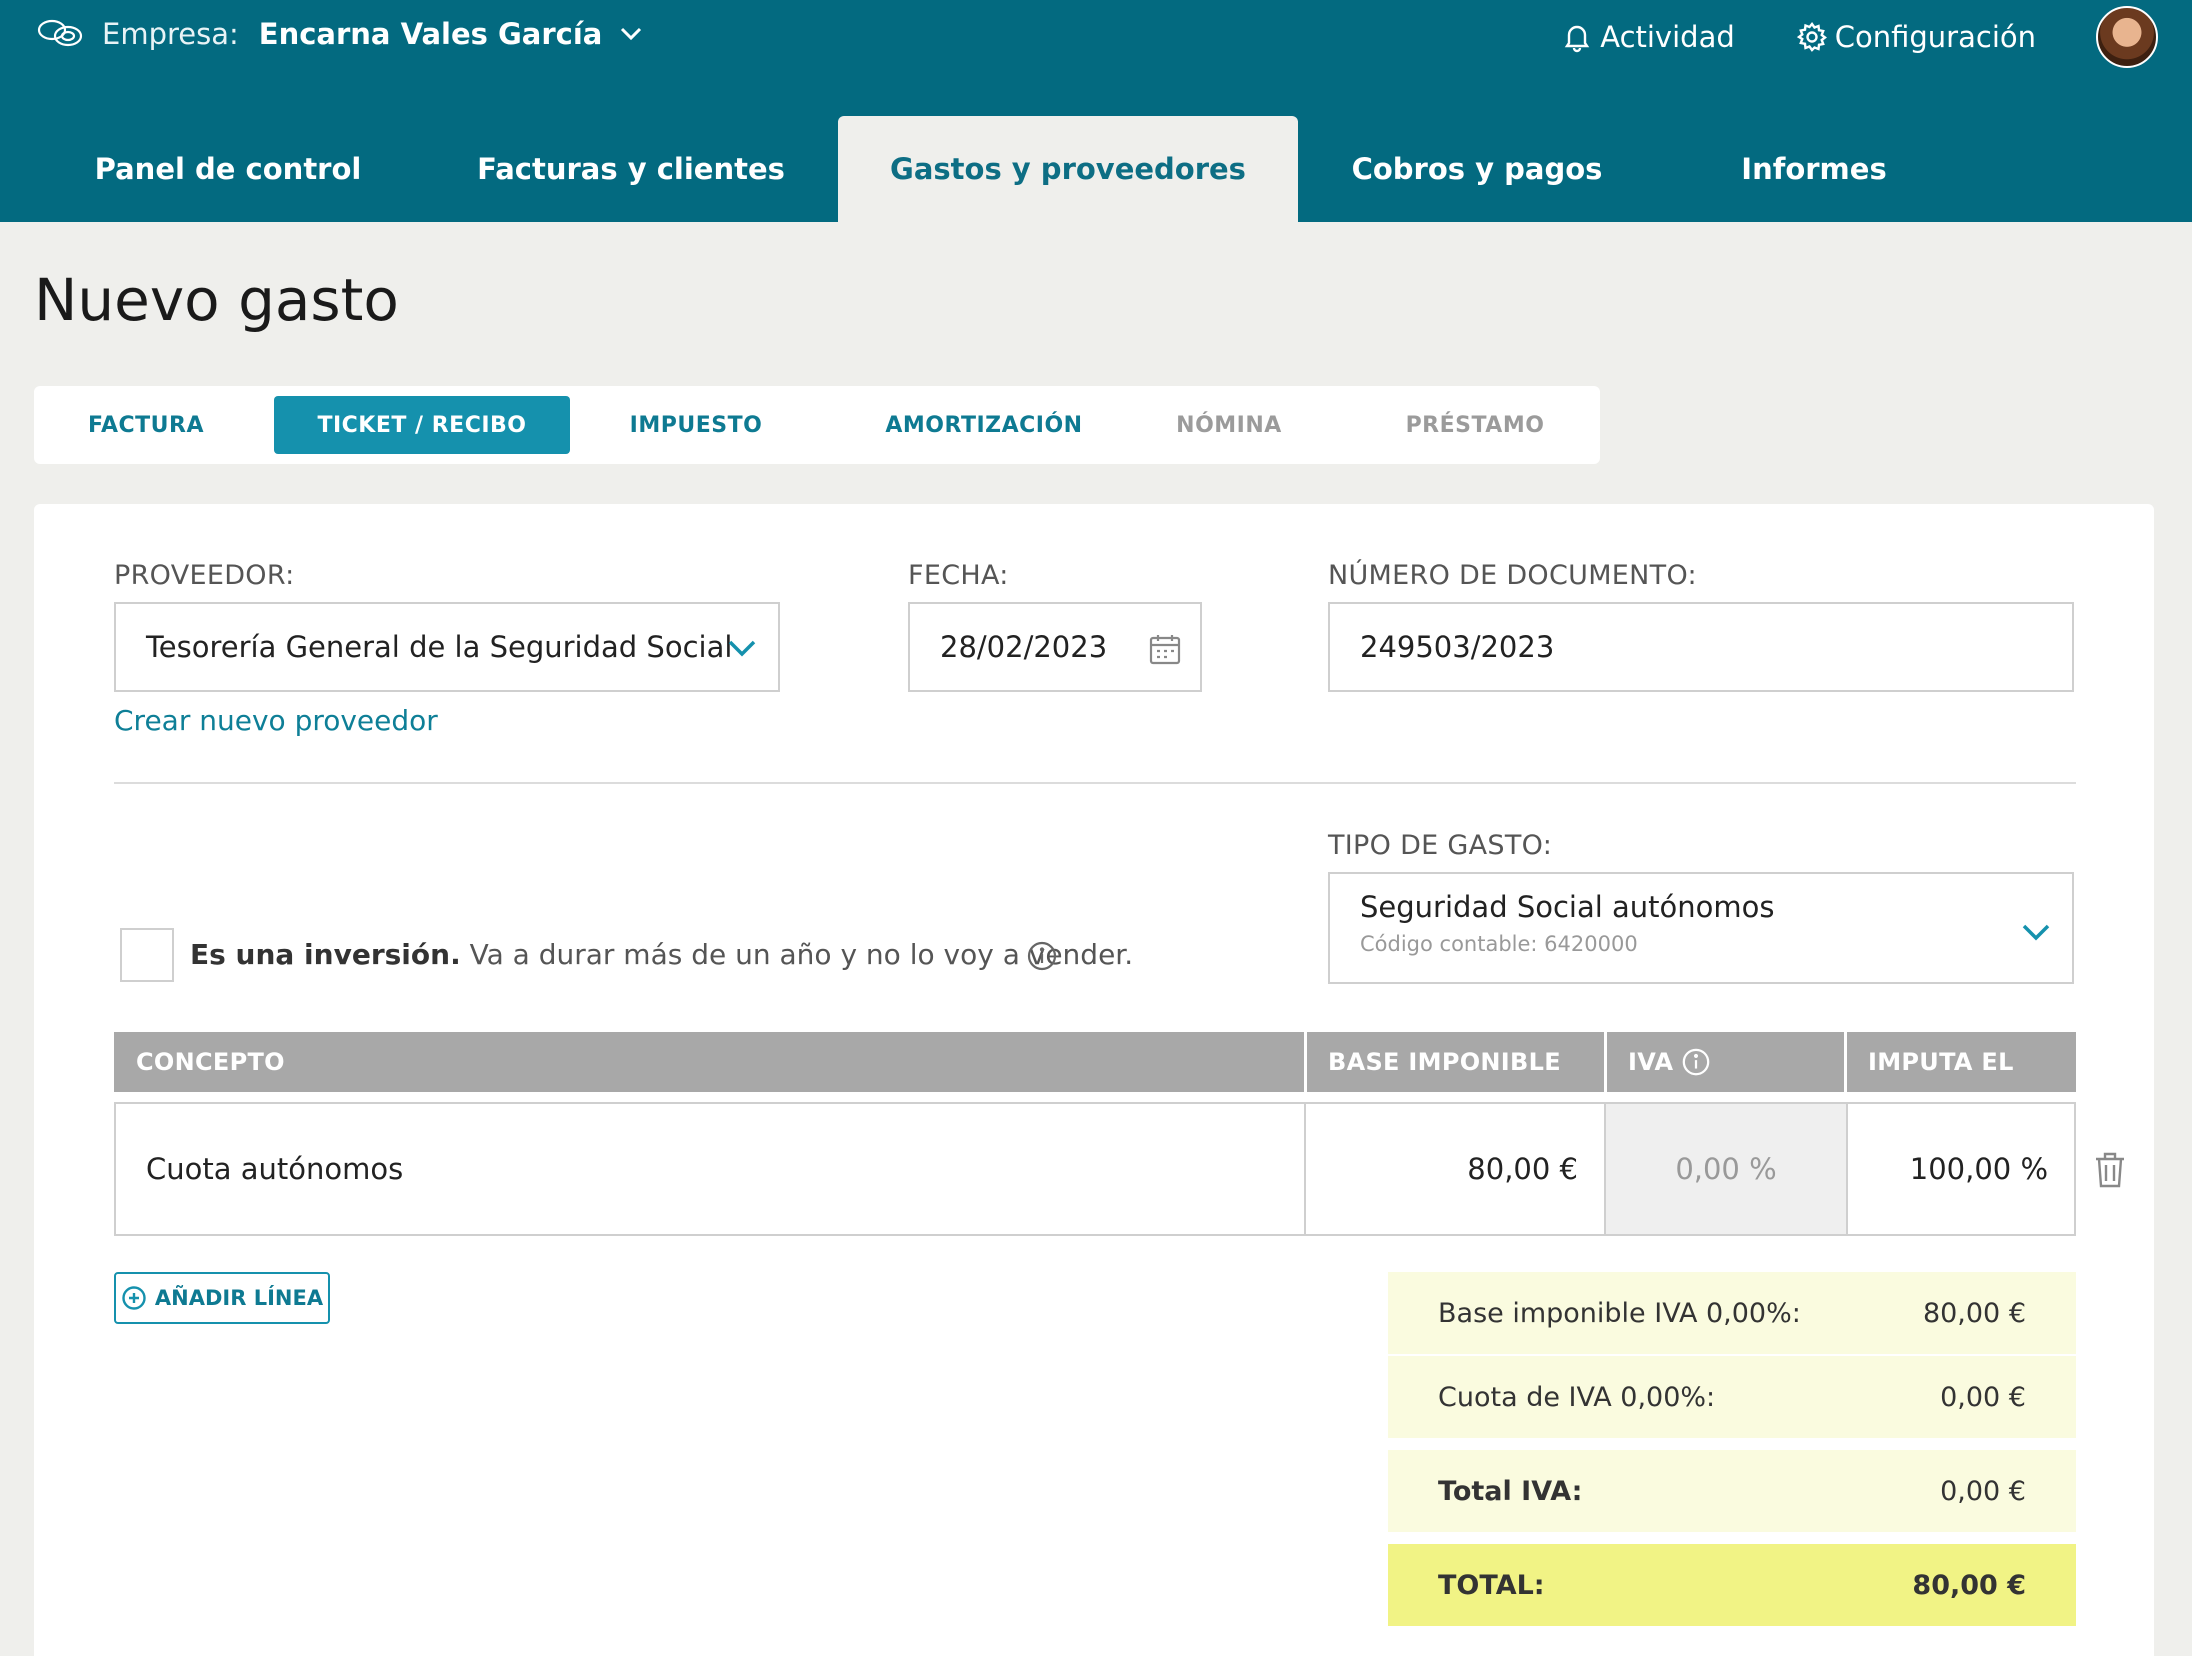 The height and width of the screenshot is (1656, 2192). I want to click on calendar-icon, so click(1165, 649).